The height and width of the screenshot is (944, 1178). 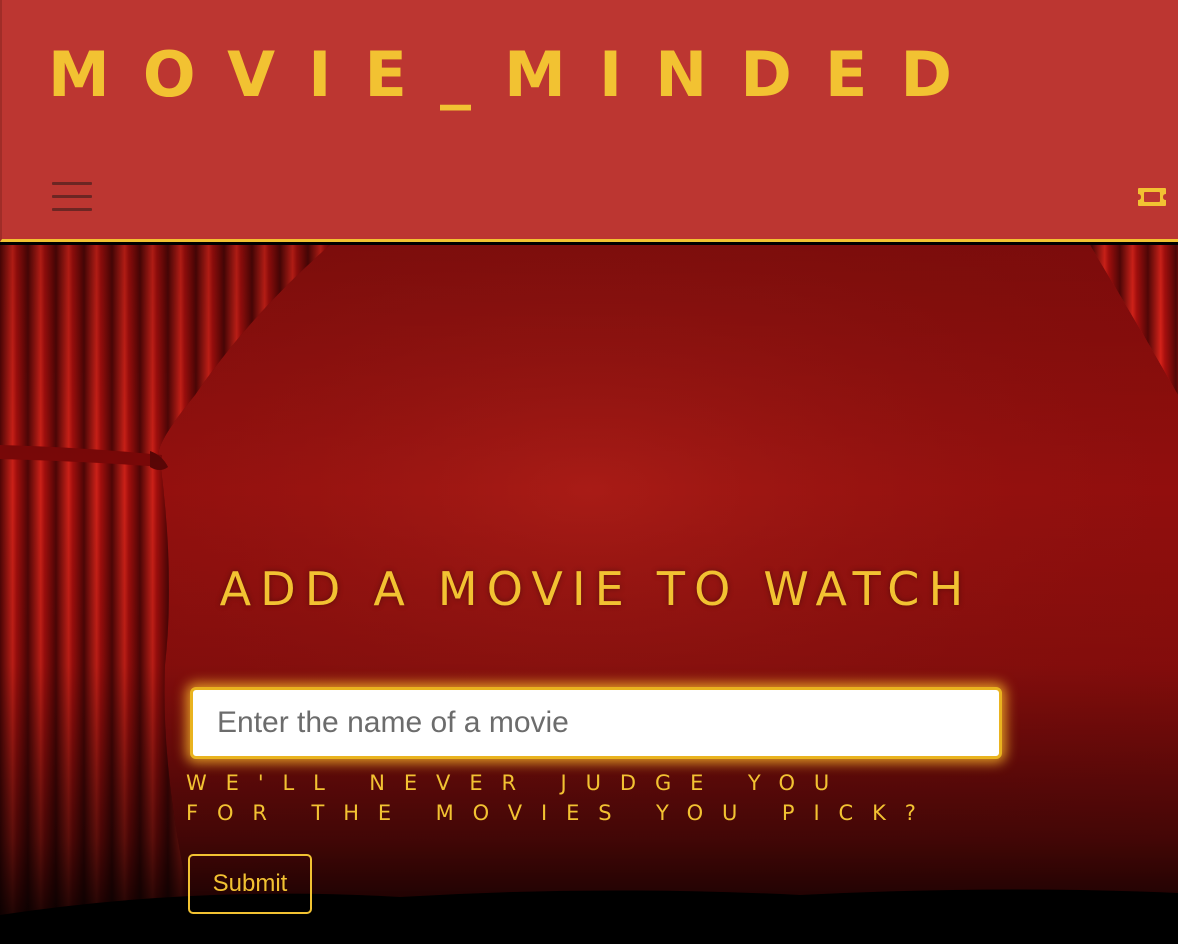 I want to click on ticket-icon, so click(x=1152, y=197).